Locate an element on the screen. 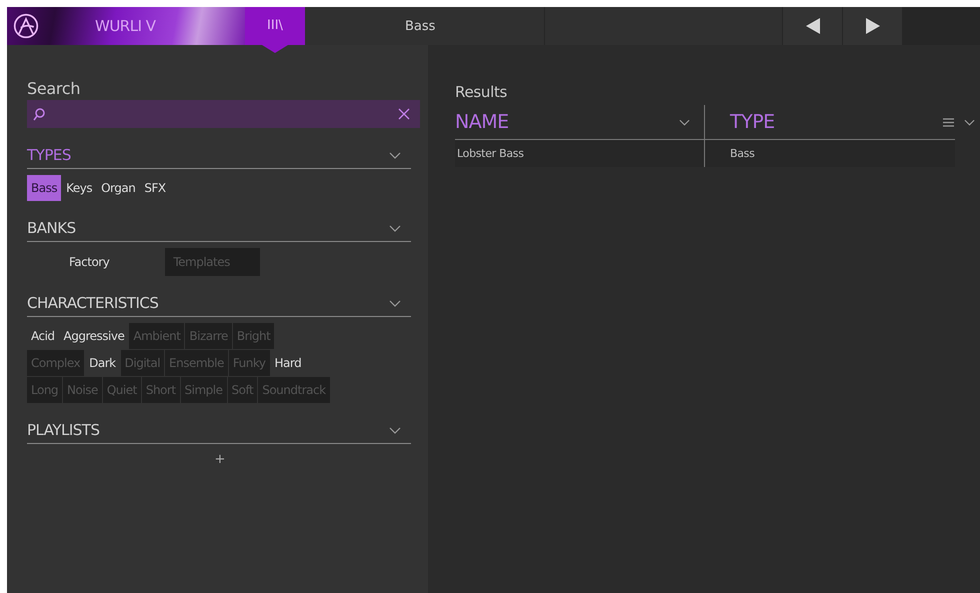 The image size is (980, 593). close-icon is located at coordinates (404, 114).